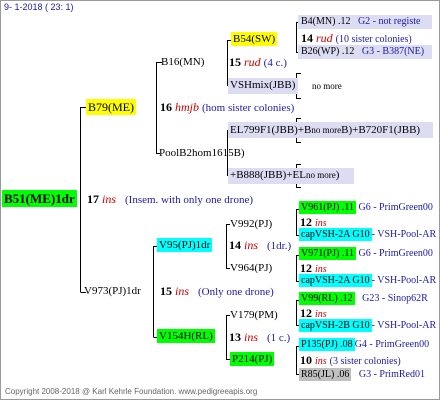  I want to click on v992-label: V992(PJ), so click(251, 224).